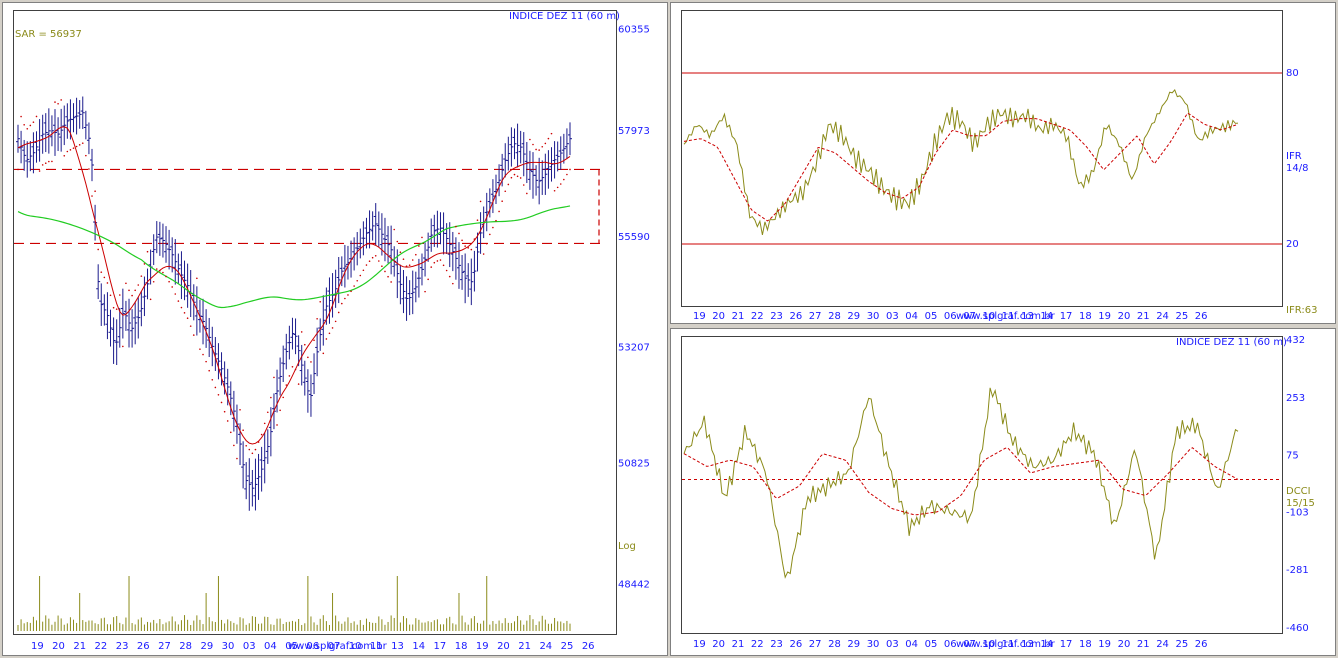  What do you see at coordinates (634, 131) in the screenshot?
I see `y-tick-label: 57973` at bounding box center [634, 131].